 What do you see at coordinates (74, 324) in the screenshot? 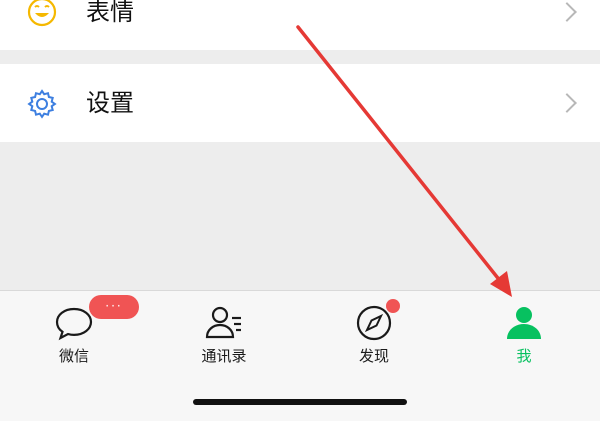
I see `chat-bubble-icon` at bounding box center [74, 324].